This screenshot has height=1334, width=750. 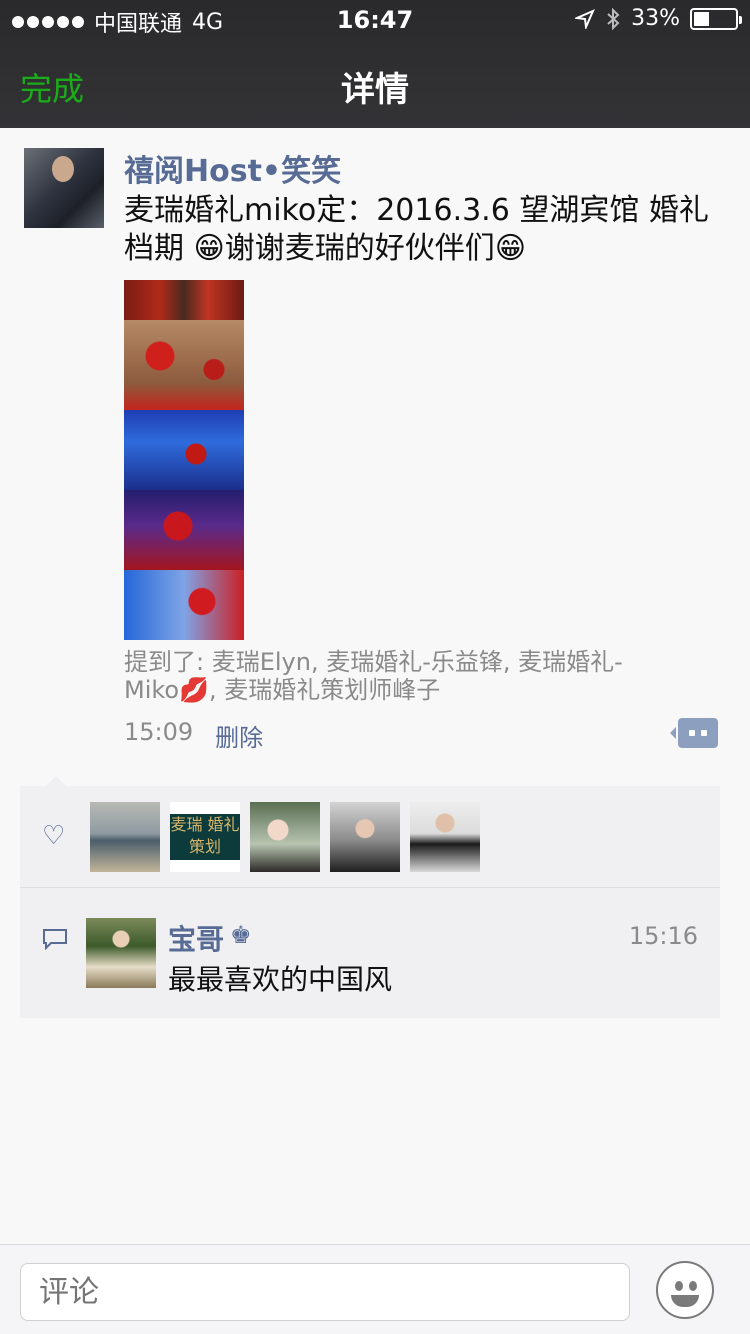 What do you see at coordinates (55, 939) in the screenshot?
I see `comment-icon` at bounding box center [55, 939].